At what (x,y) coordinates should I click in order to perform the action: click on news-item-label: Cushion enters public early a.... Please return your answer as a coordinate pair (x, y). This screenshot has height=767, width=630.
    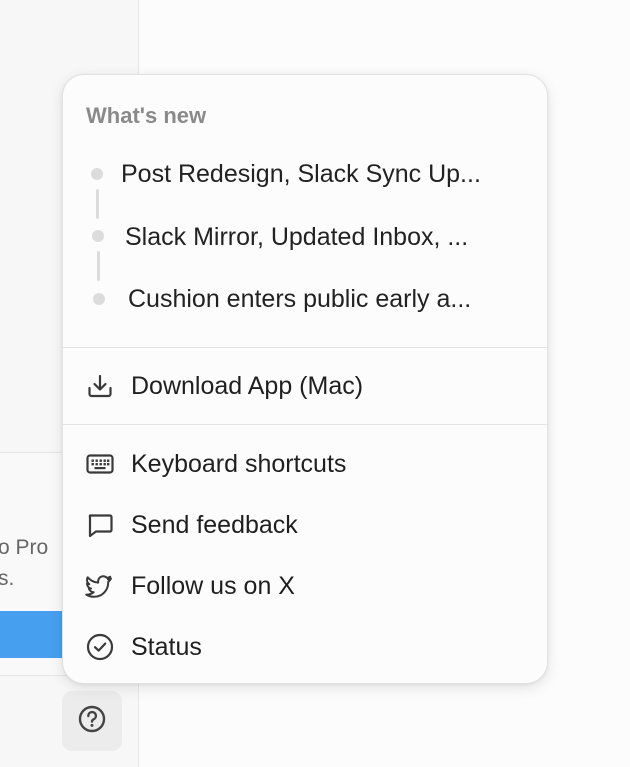
    Looking at the image, I should click on (300, 298).